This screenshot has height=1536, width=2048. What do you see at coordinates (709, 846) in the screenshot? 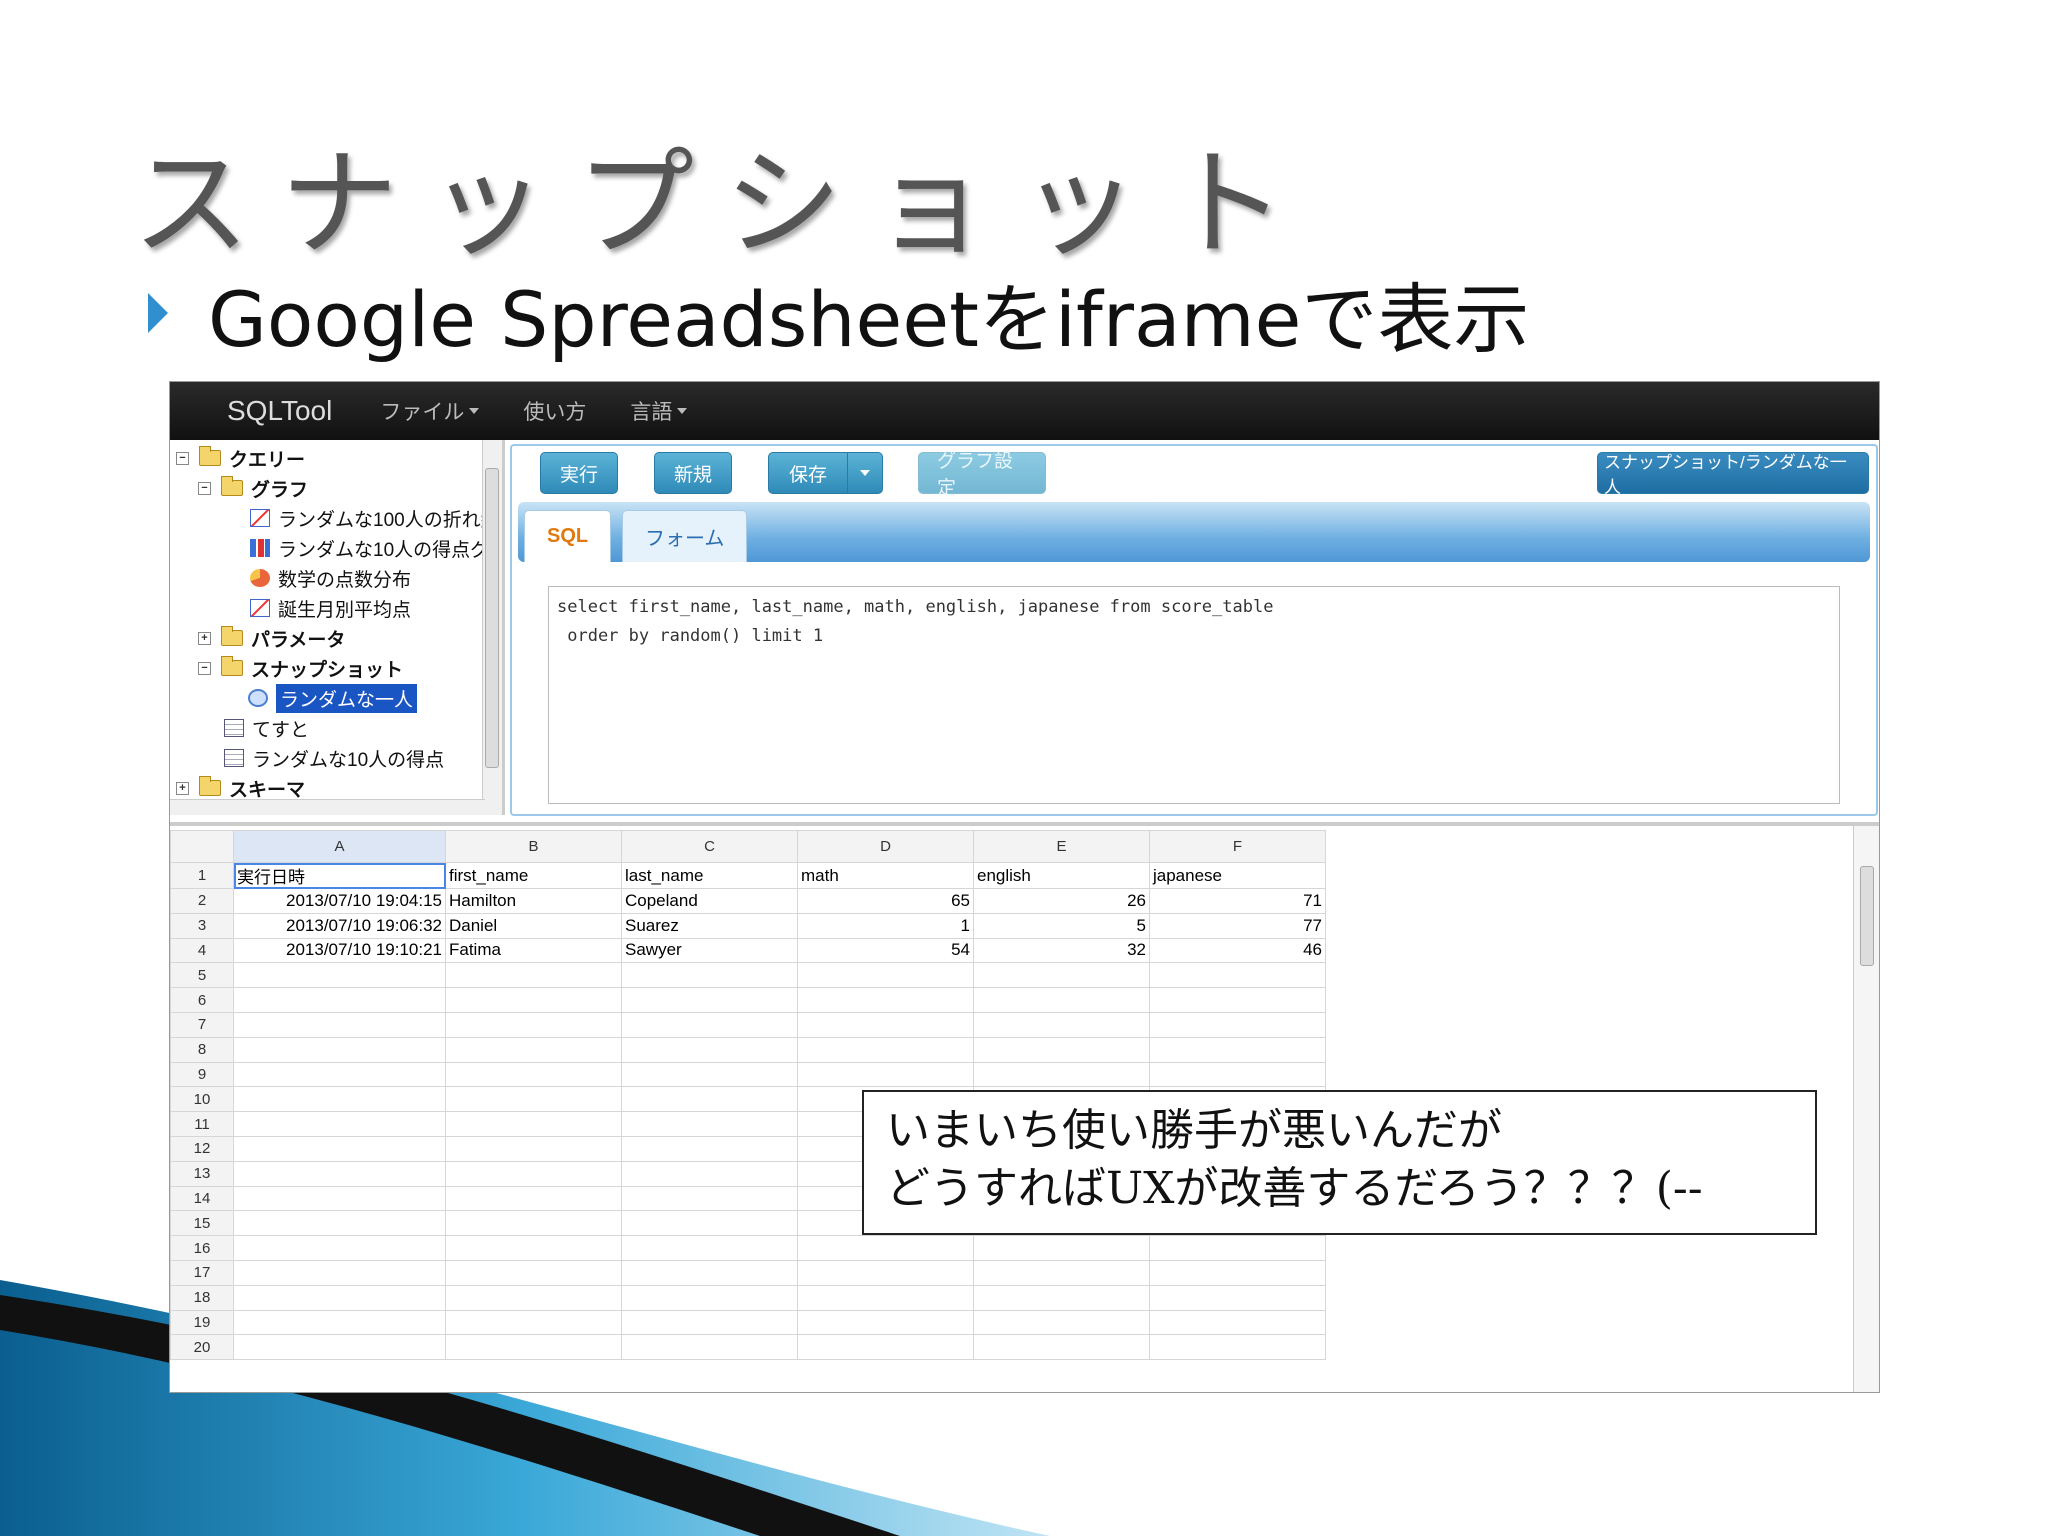
I see `column-header: C` at bounding box center [709, 846].